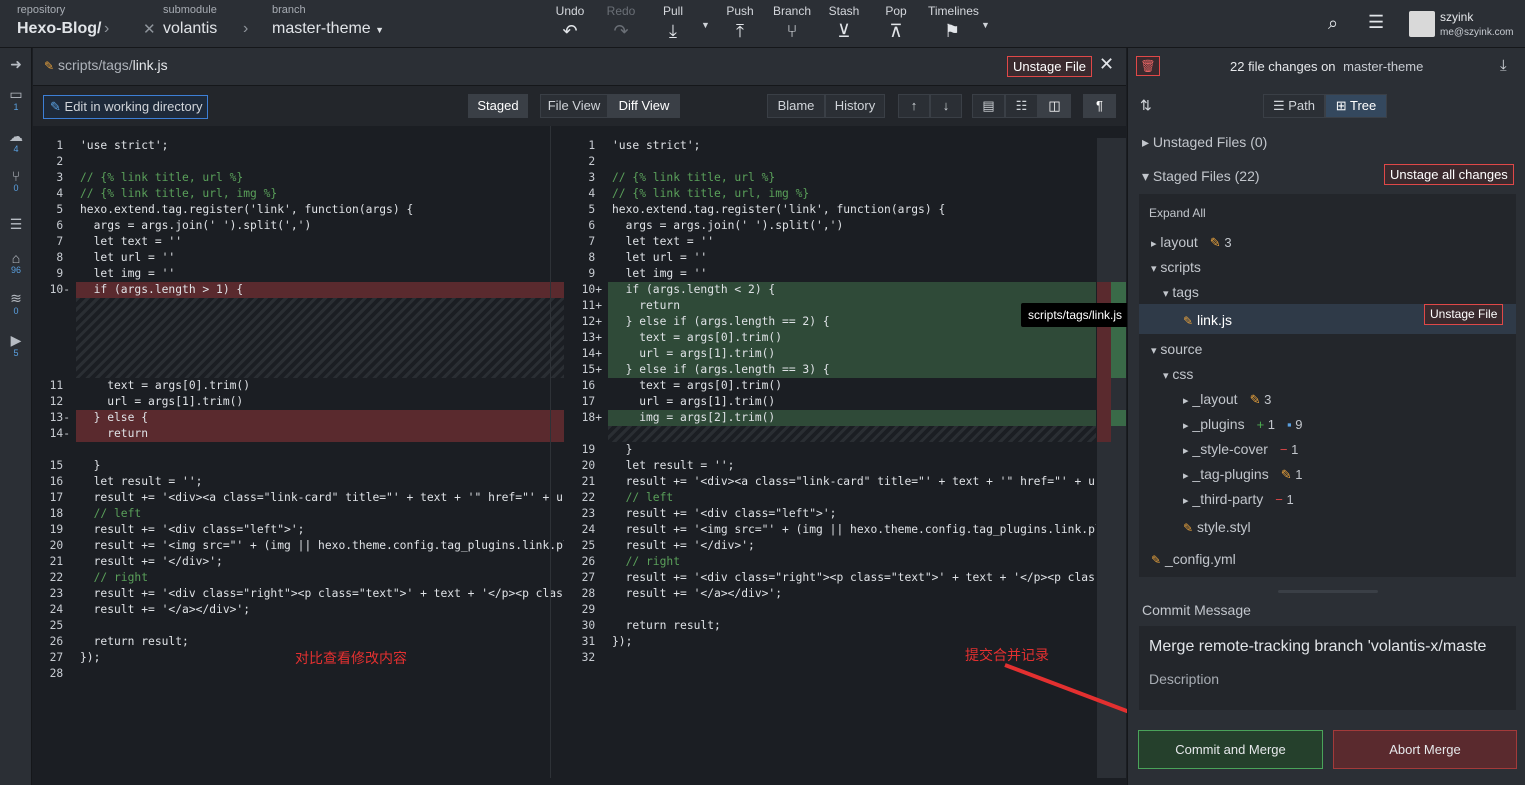 This screenshot has height=785, width=1525. I want to click on abort-merge-button: Abort Merge, so click(1425, 749).